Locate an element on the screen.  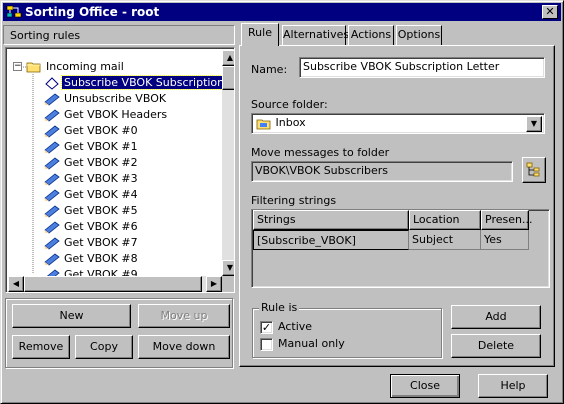
source-folder-select: Inbox ▼ is located at coordinates (398, 123).